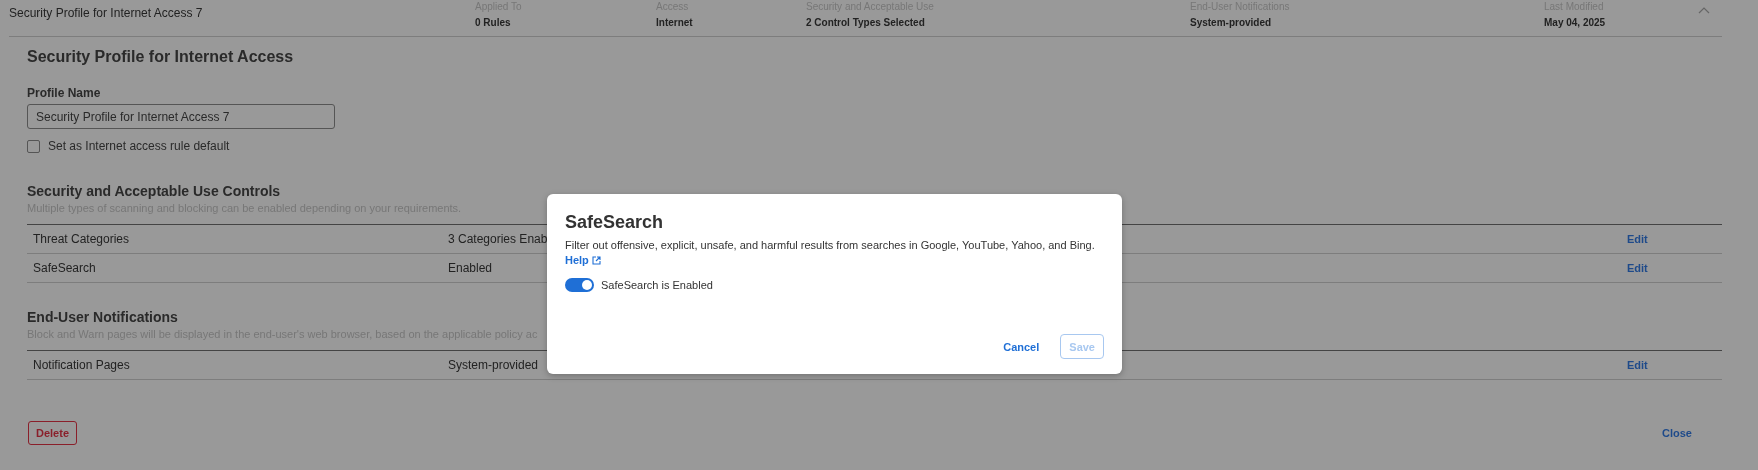 The height and width of the screenshot is (470, 1758). What do you see at coordinates (81, 239) in the screenshot?
I see `table-cell: Threat Categories` at bounding box center [81, 239].